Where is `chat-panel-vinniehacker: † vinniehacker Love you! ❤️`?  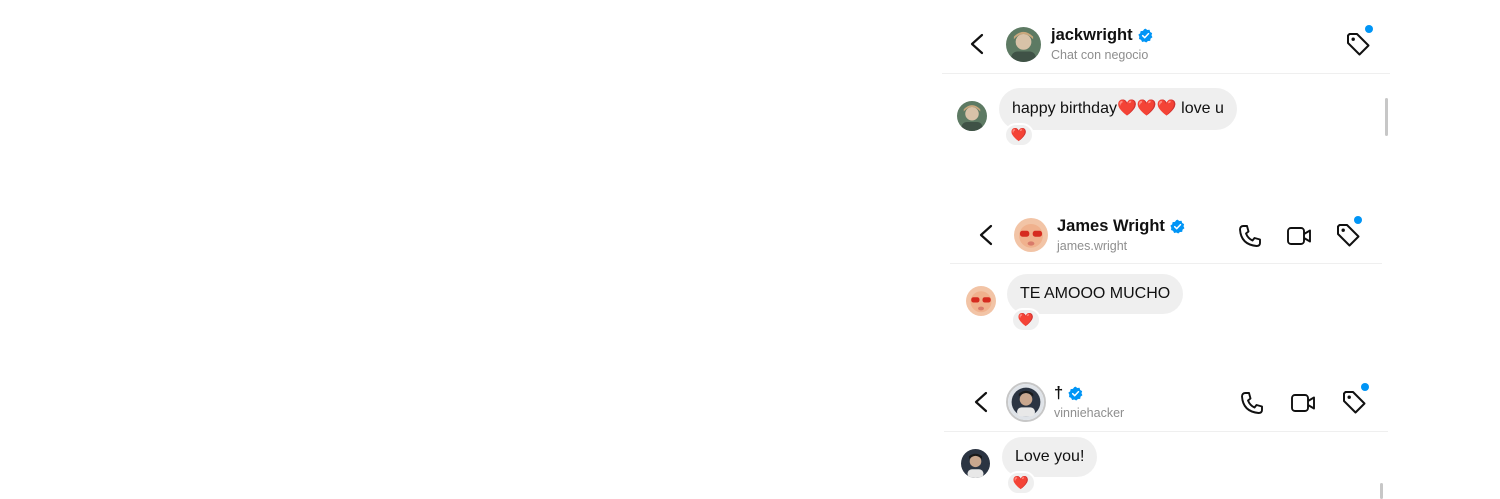 chat-panel-vinniehacker: † vinniehacker Love you! ❤️ is located at coordinates (1166, 432).